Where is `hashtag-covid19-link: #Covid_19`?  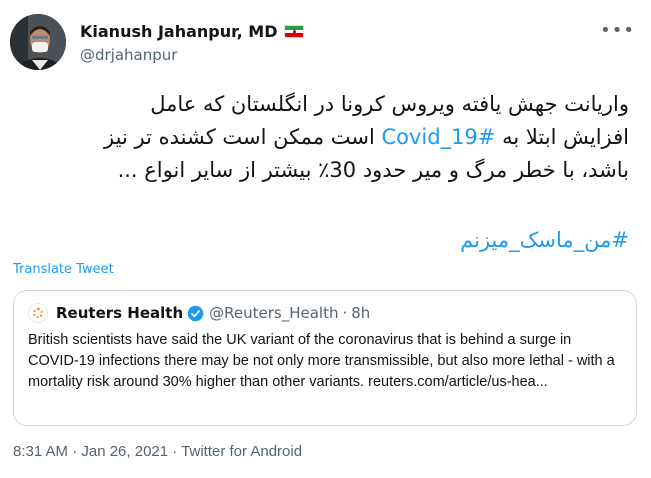
hashtag-covid19-link: #Covid_19 is located at coordinates (438, 137).